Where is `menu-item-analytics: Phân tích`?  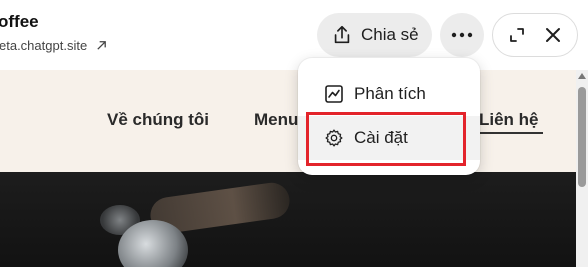
menu-item-analytics: Phân tích is located at coordinates (389, 94).